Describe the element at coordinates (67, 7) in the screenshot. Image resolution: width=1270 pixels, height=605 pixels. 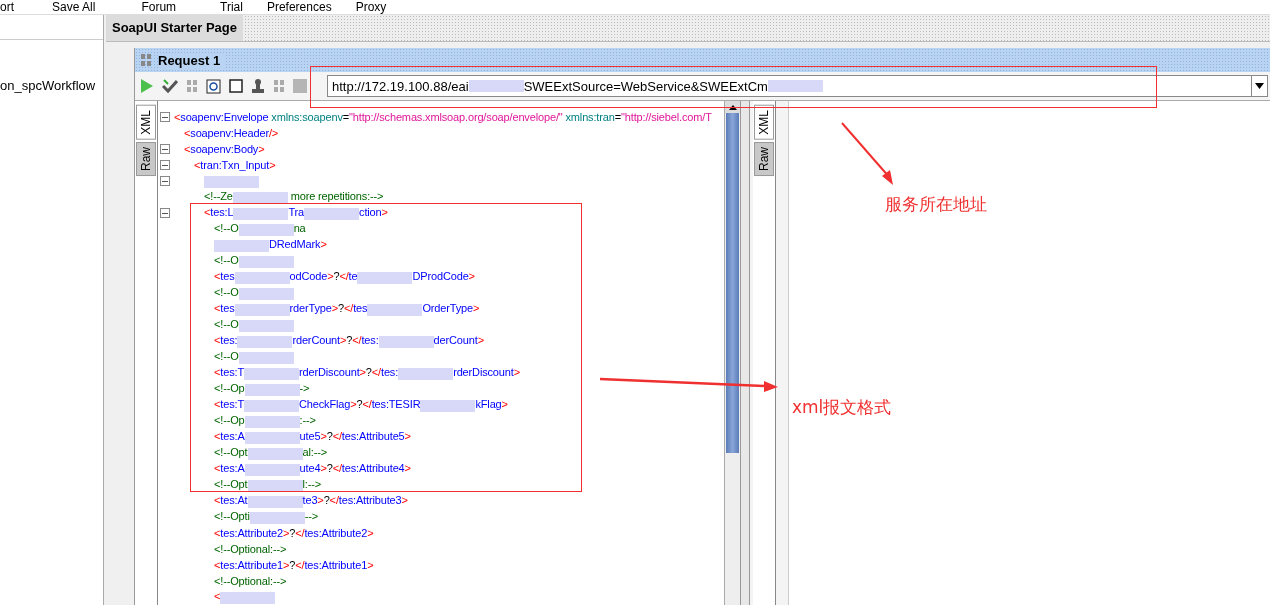
I see `menu-item: Save All` at that location.